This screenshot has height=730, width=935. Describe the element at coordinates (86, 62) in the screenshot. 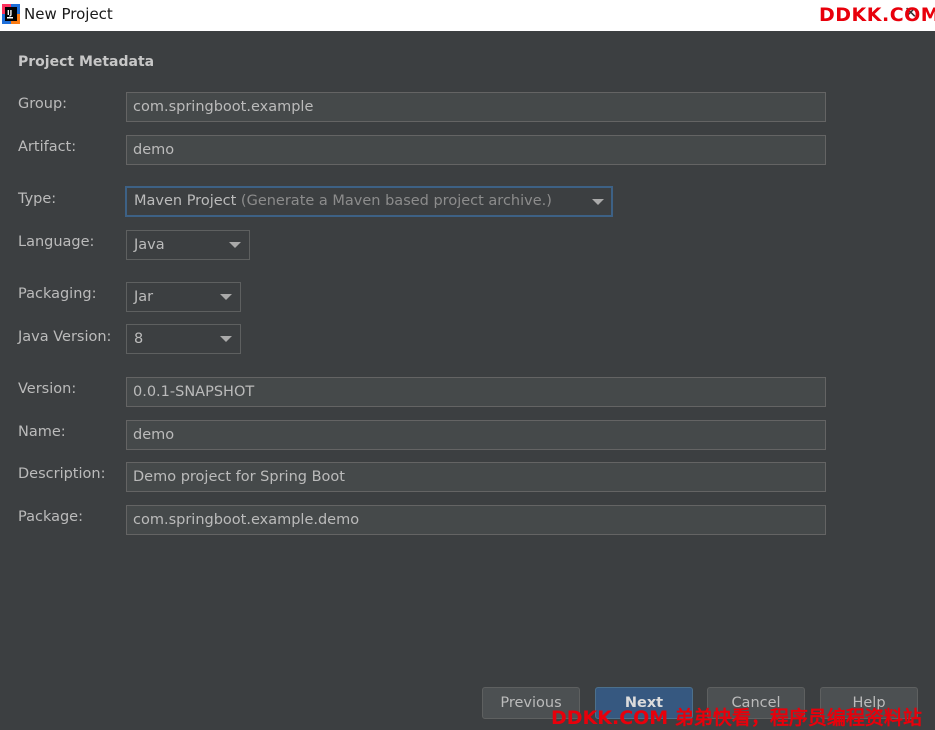

I see `section-title: Project Metadata` at that location.